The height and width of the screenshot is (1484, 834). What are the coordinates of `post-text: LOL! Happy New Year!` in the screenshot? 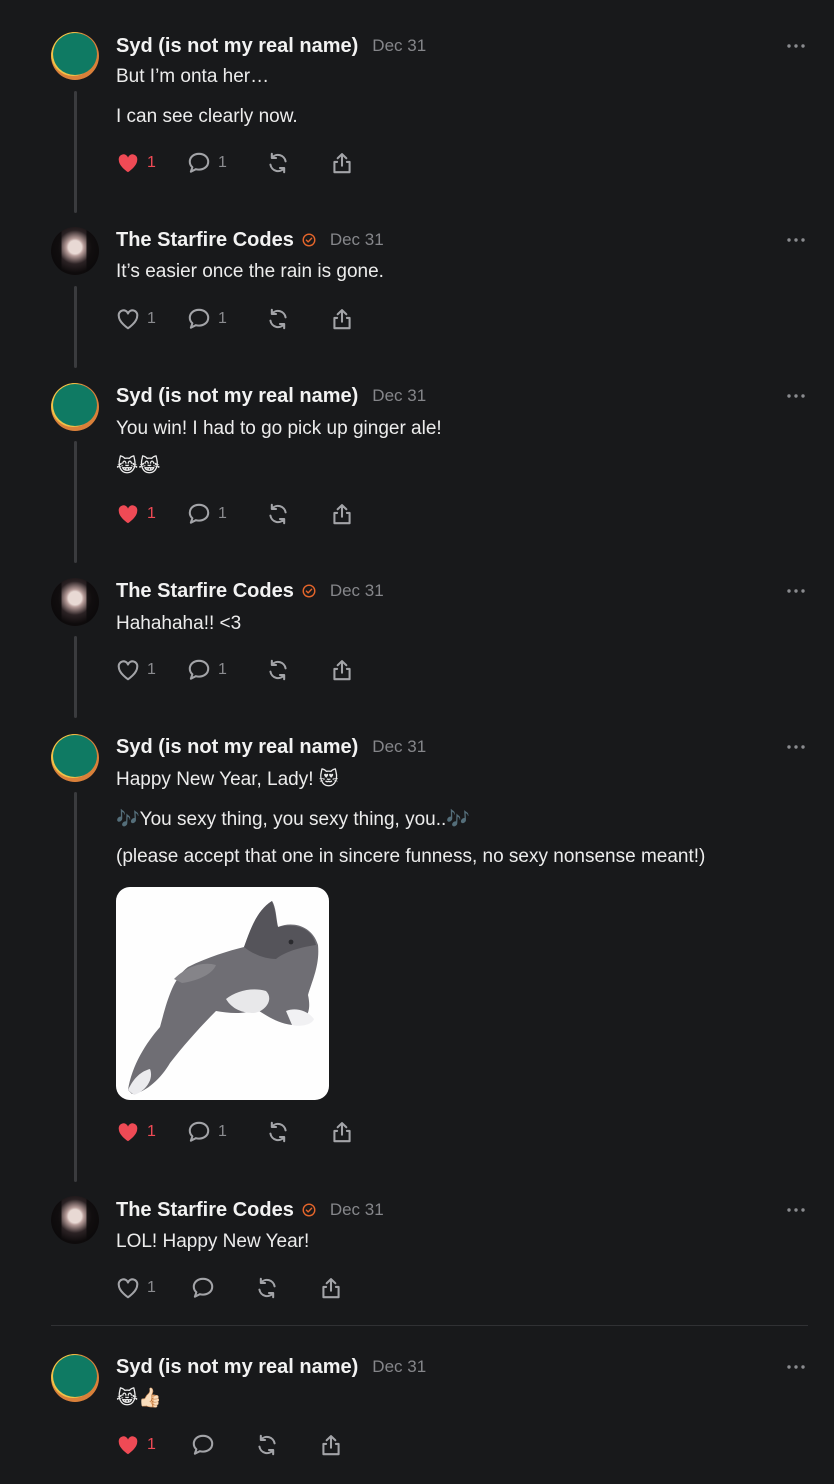 It's located at (213, 1241).